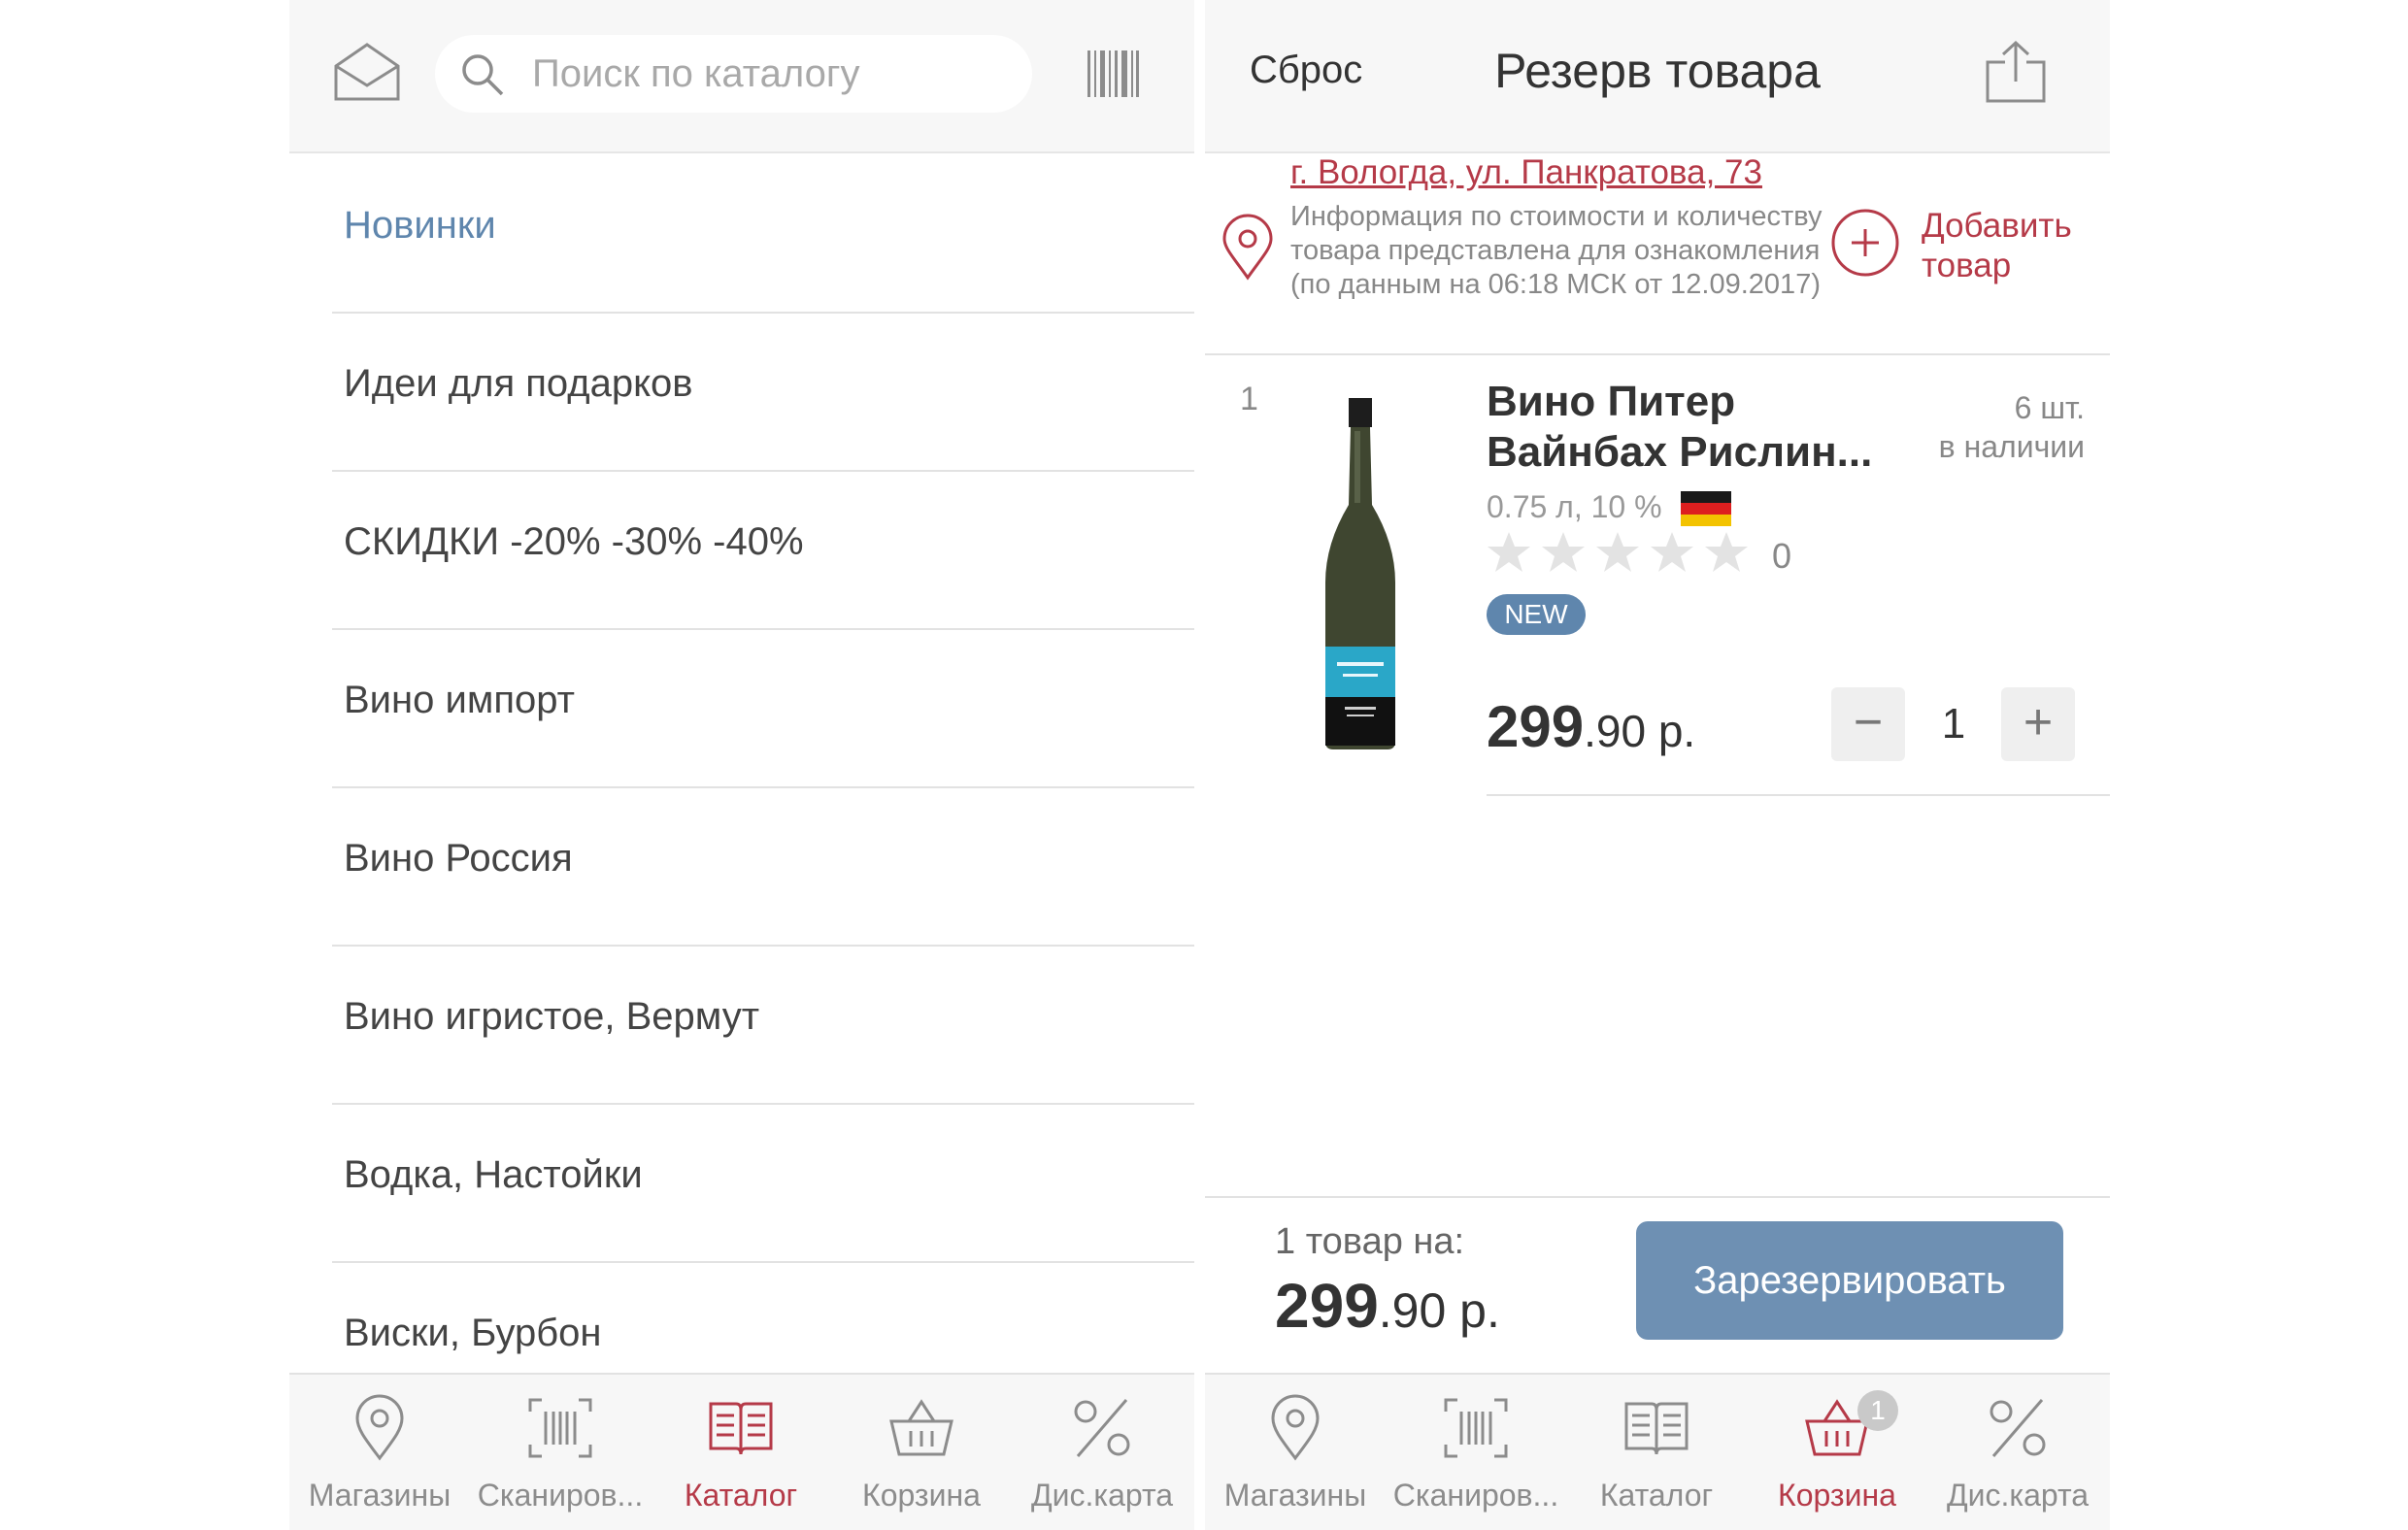 Image resolution: width=2408 pixels, height=1530 pixels. Describe the element at coordinates (763, 1025) in the screenshot. I see `category-item: Вино игристое, Вермут` at that location.